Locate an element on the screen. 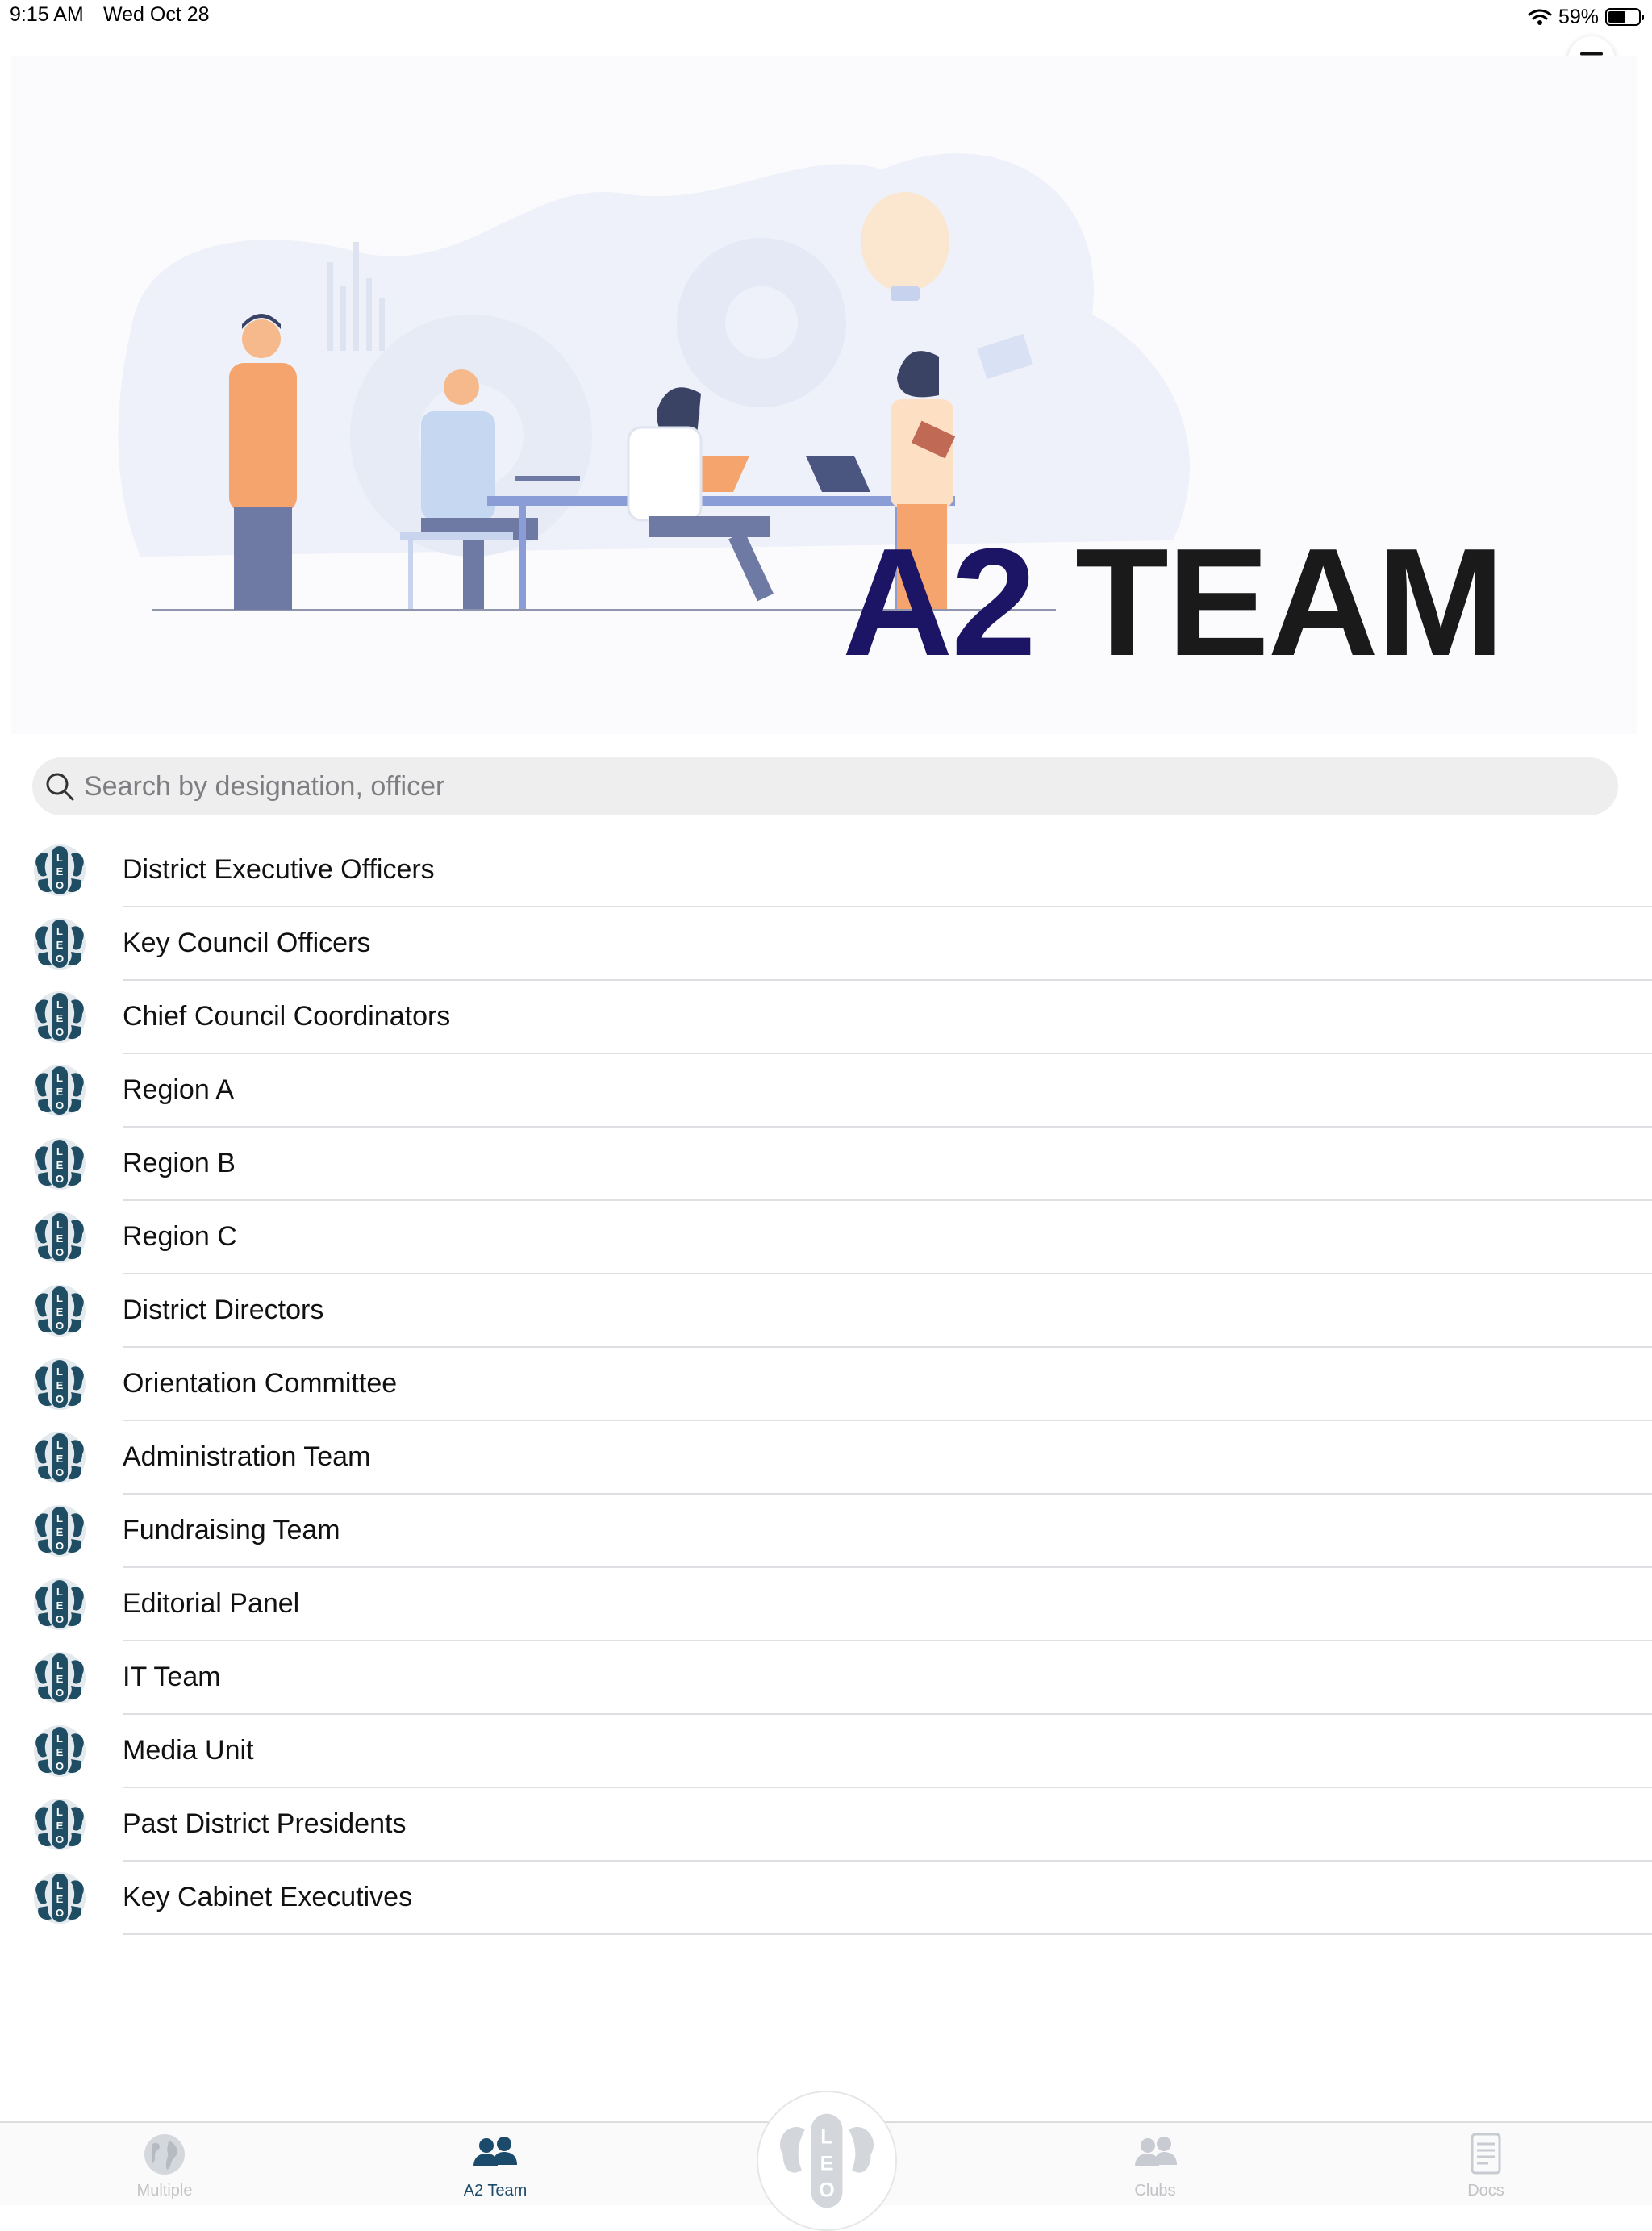  list-item-it-team: L E O IT Team is located at coordinates (826, 1678).